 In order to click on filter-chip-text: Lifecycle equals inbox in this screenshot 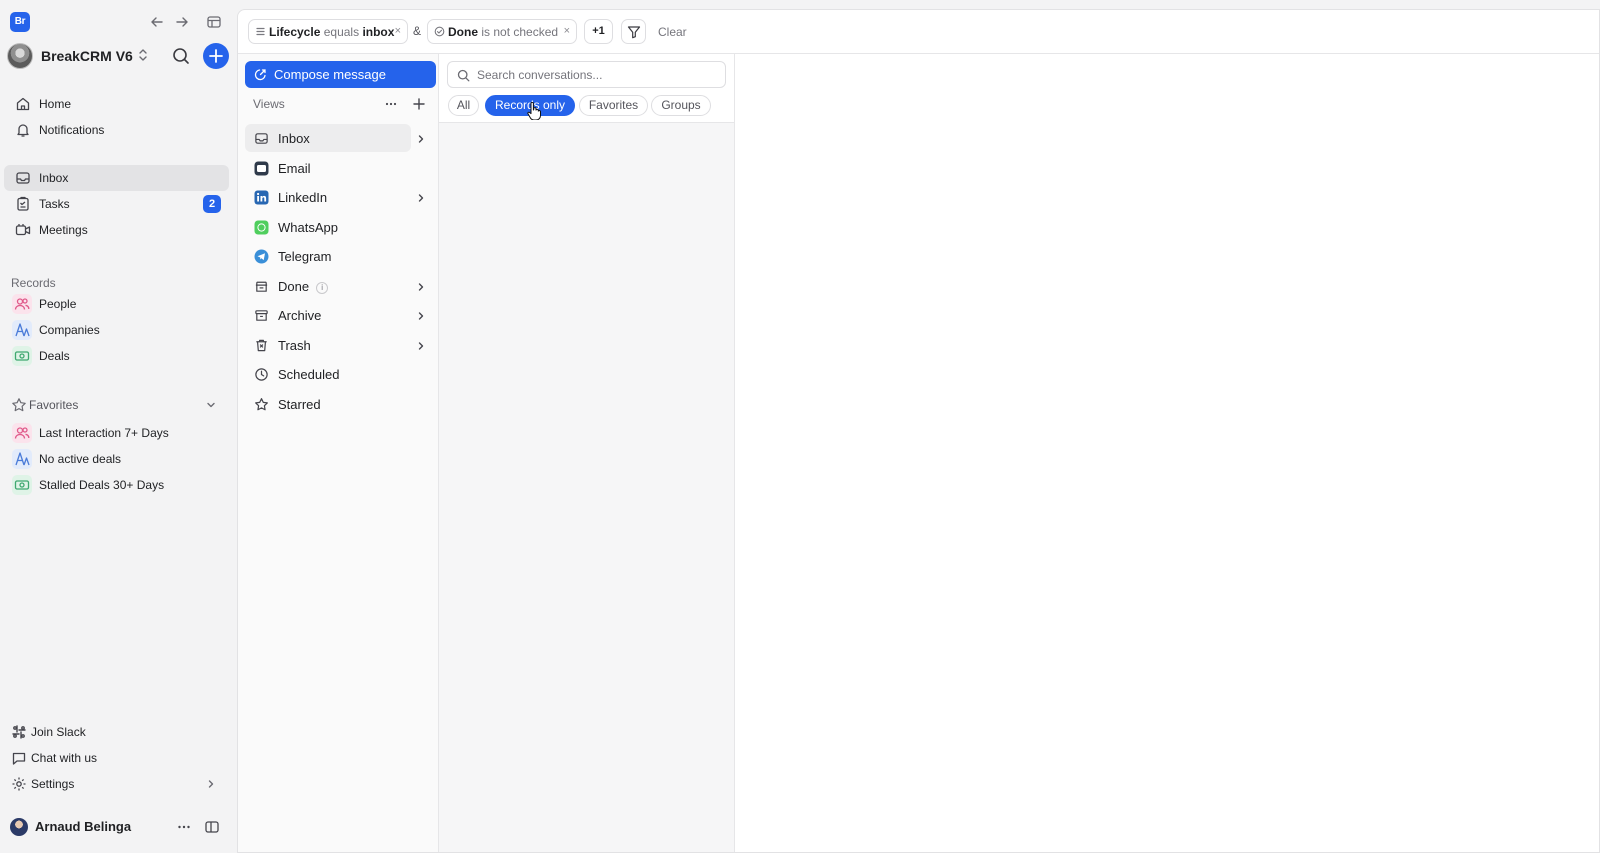, I will do `click(331, 32)`.